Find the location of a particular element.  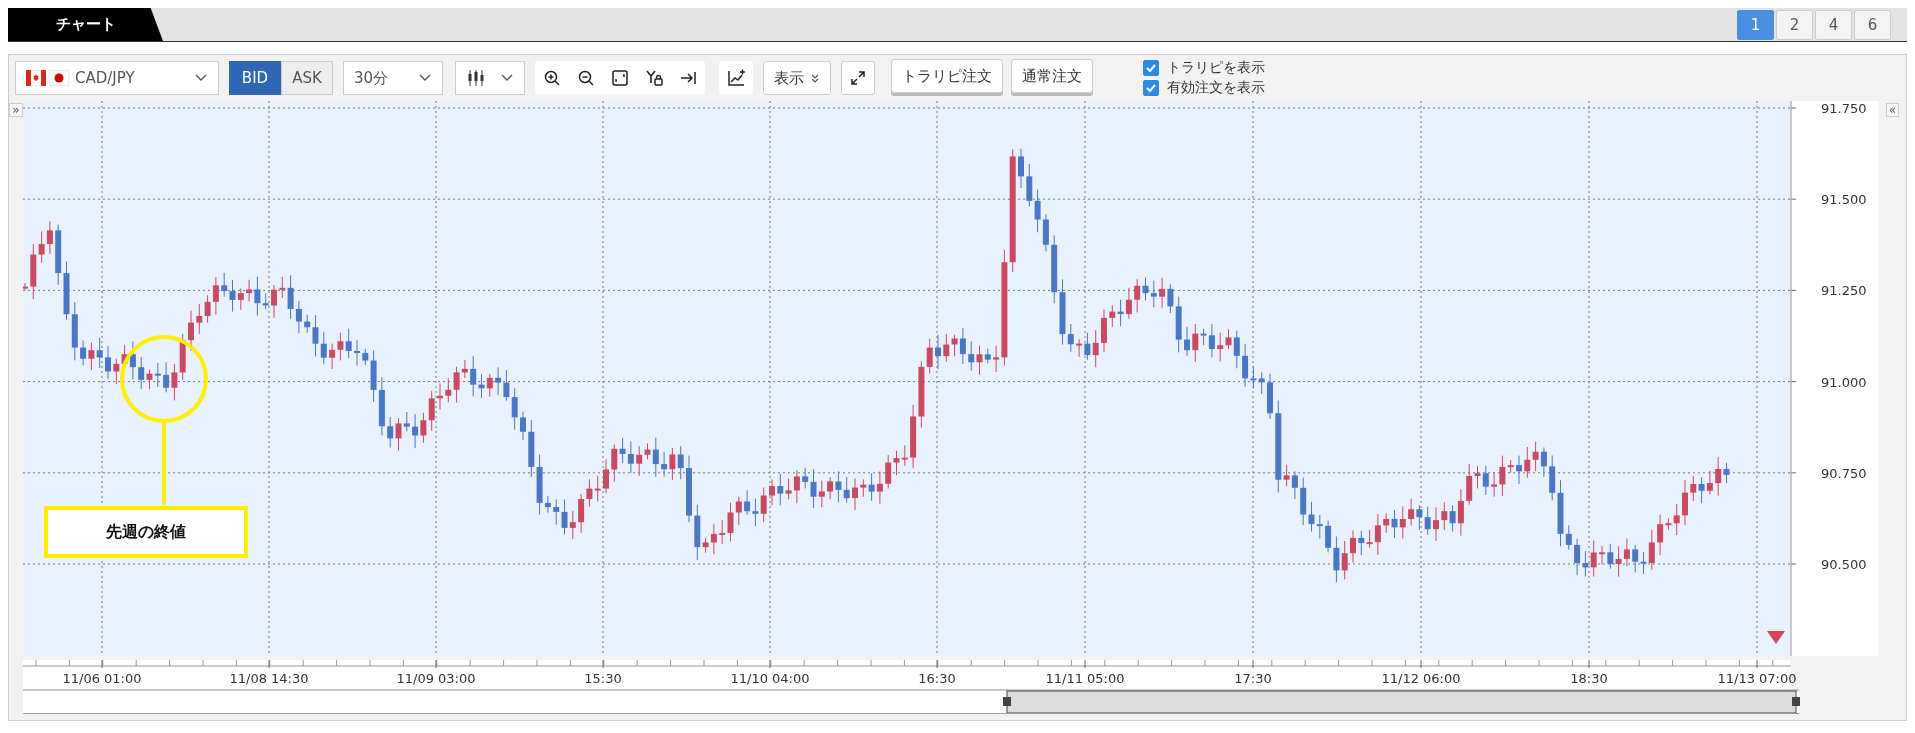

double-caret-icon is located at coordinates (815, 78).